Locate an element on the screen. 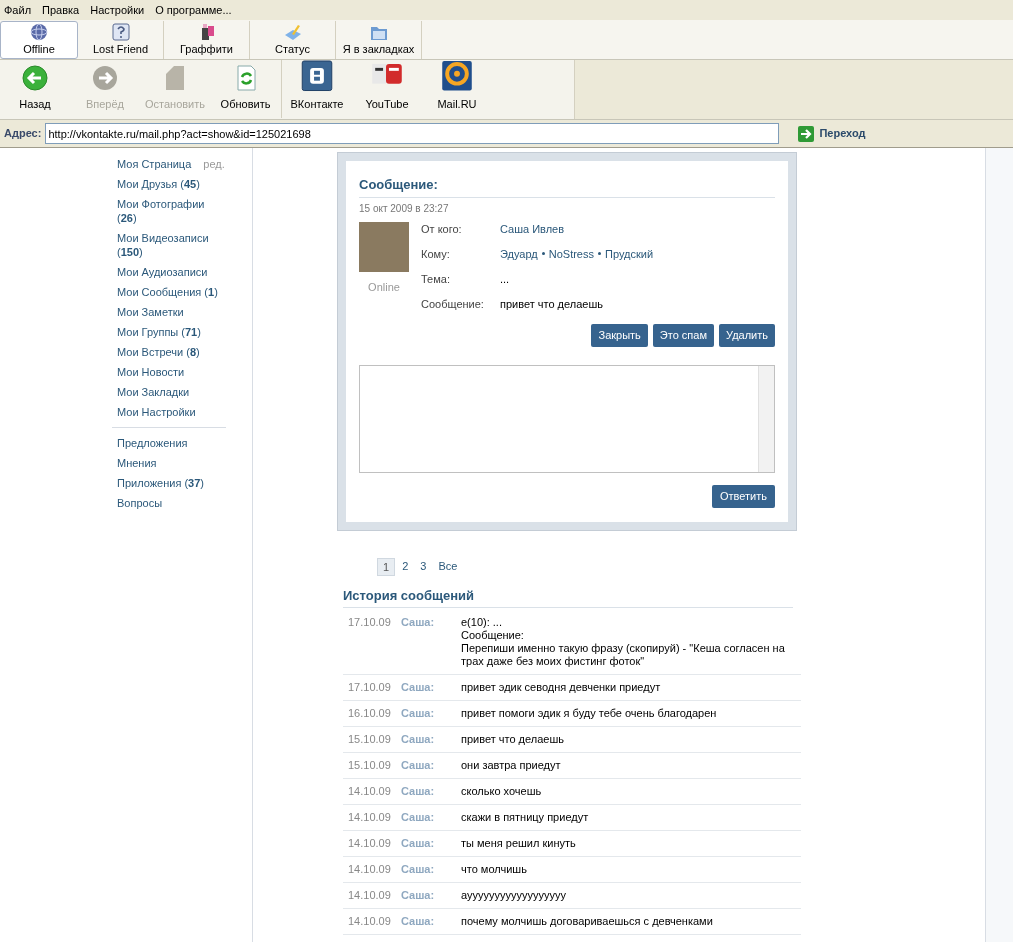  field-value: привет что делаешь is located at coordinates (551, 303).